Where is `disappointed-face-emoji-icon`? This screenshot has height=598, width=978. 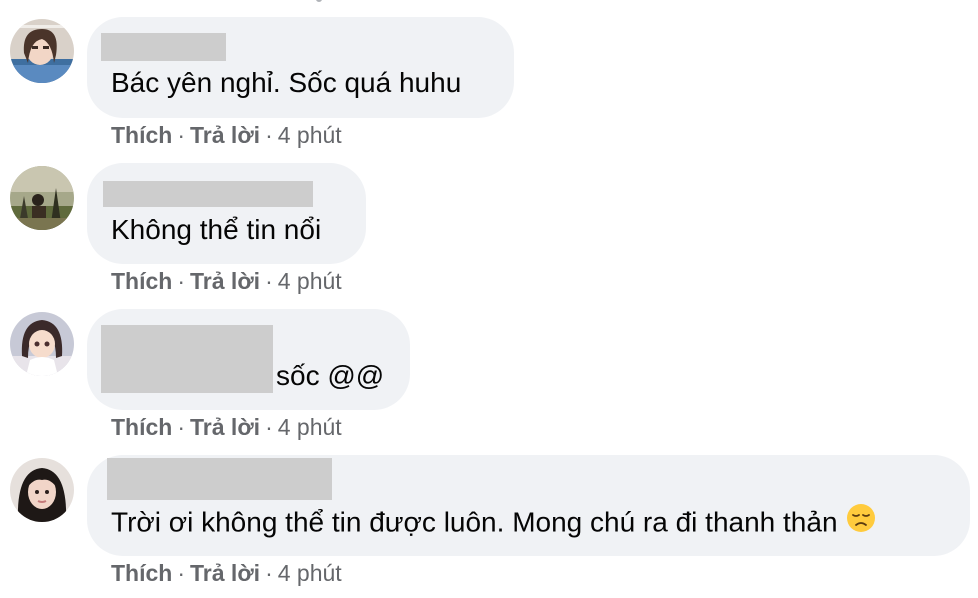 disappointed-face-emoji-icon is located at coordinates (861, 522).